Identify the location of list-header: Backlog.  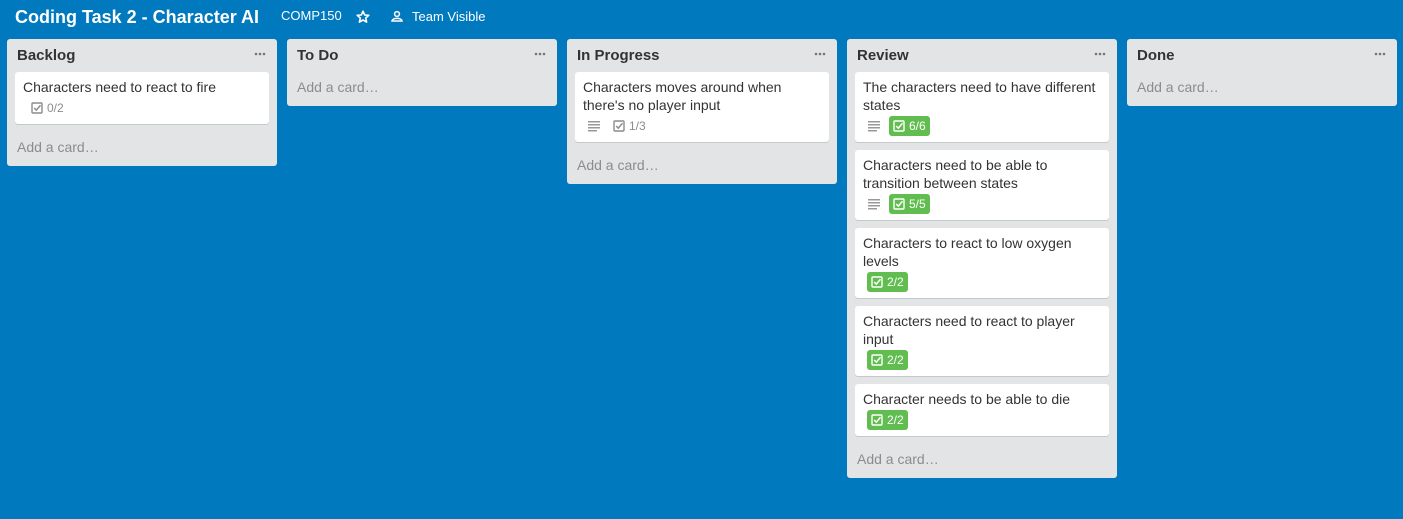
(142, 55).